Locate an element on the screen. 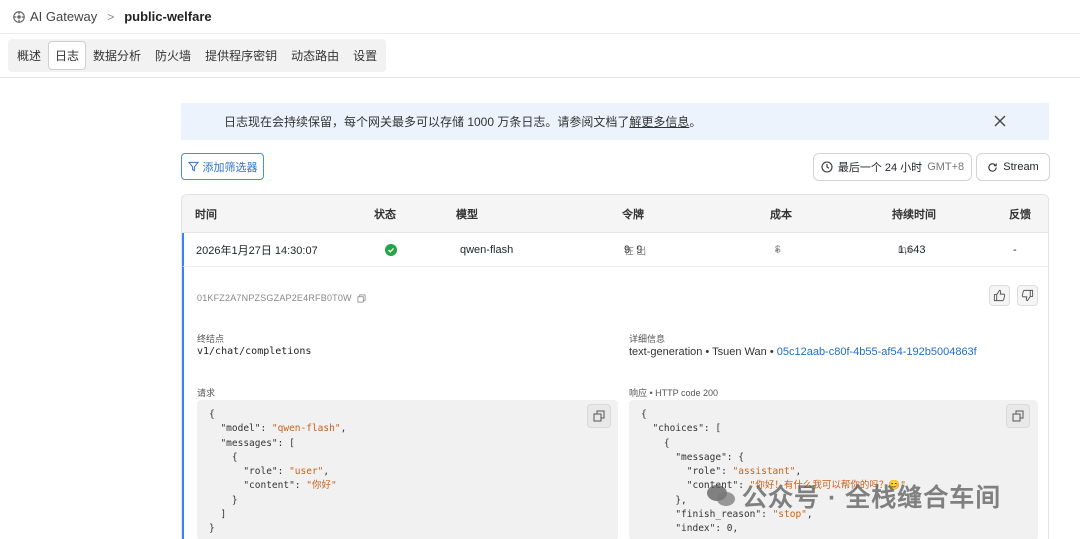 This screenshot has height=539, width=1080. watermark: 公众号 · 全栈缝合车间 is located at coordinates (853, 496).